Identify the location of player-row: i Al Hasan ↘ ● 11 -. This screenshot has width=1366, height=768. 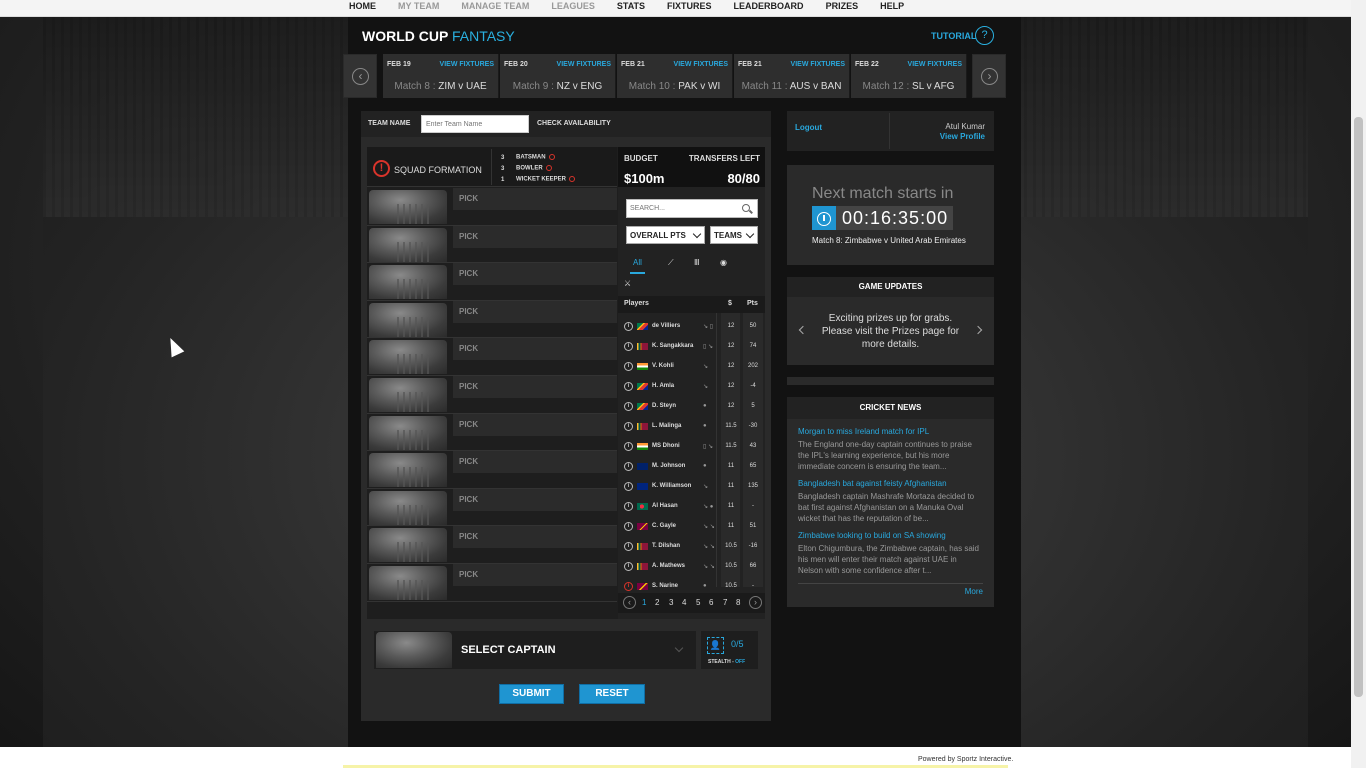
(691, 507).